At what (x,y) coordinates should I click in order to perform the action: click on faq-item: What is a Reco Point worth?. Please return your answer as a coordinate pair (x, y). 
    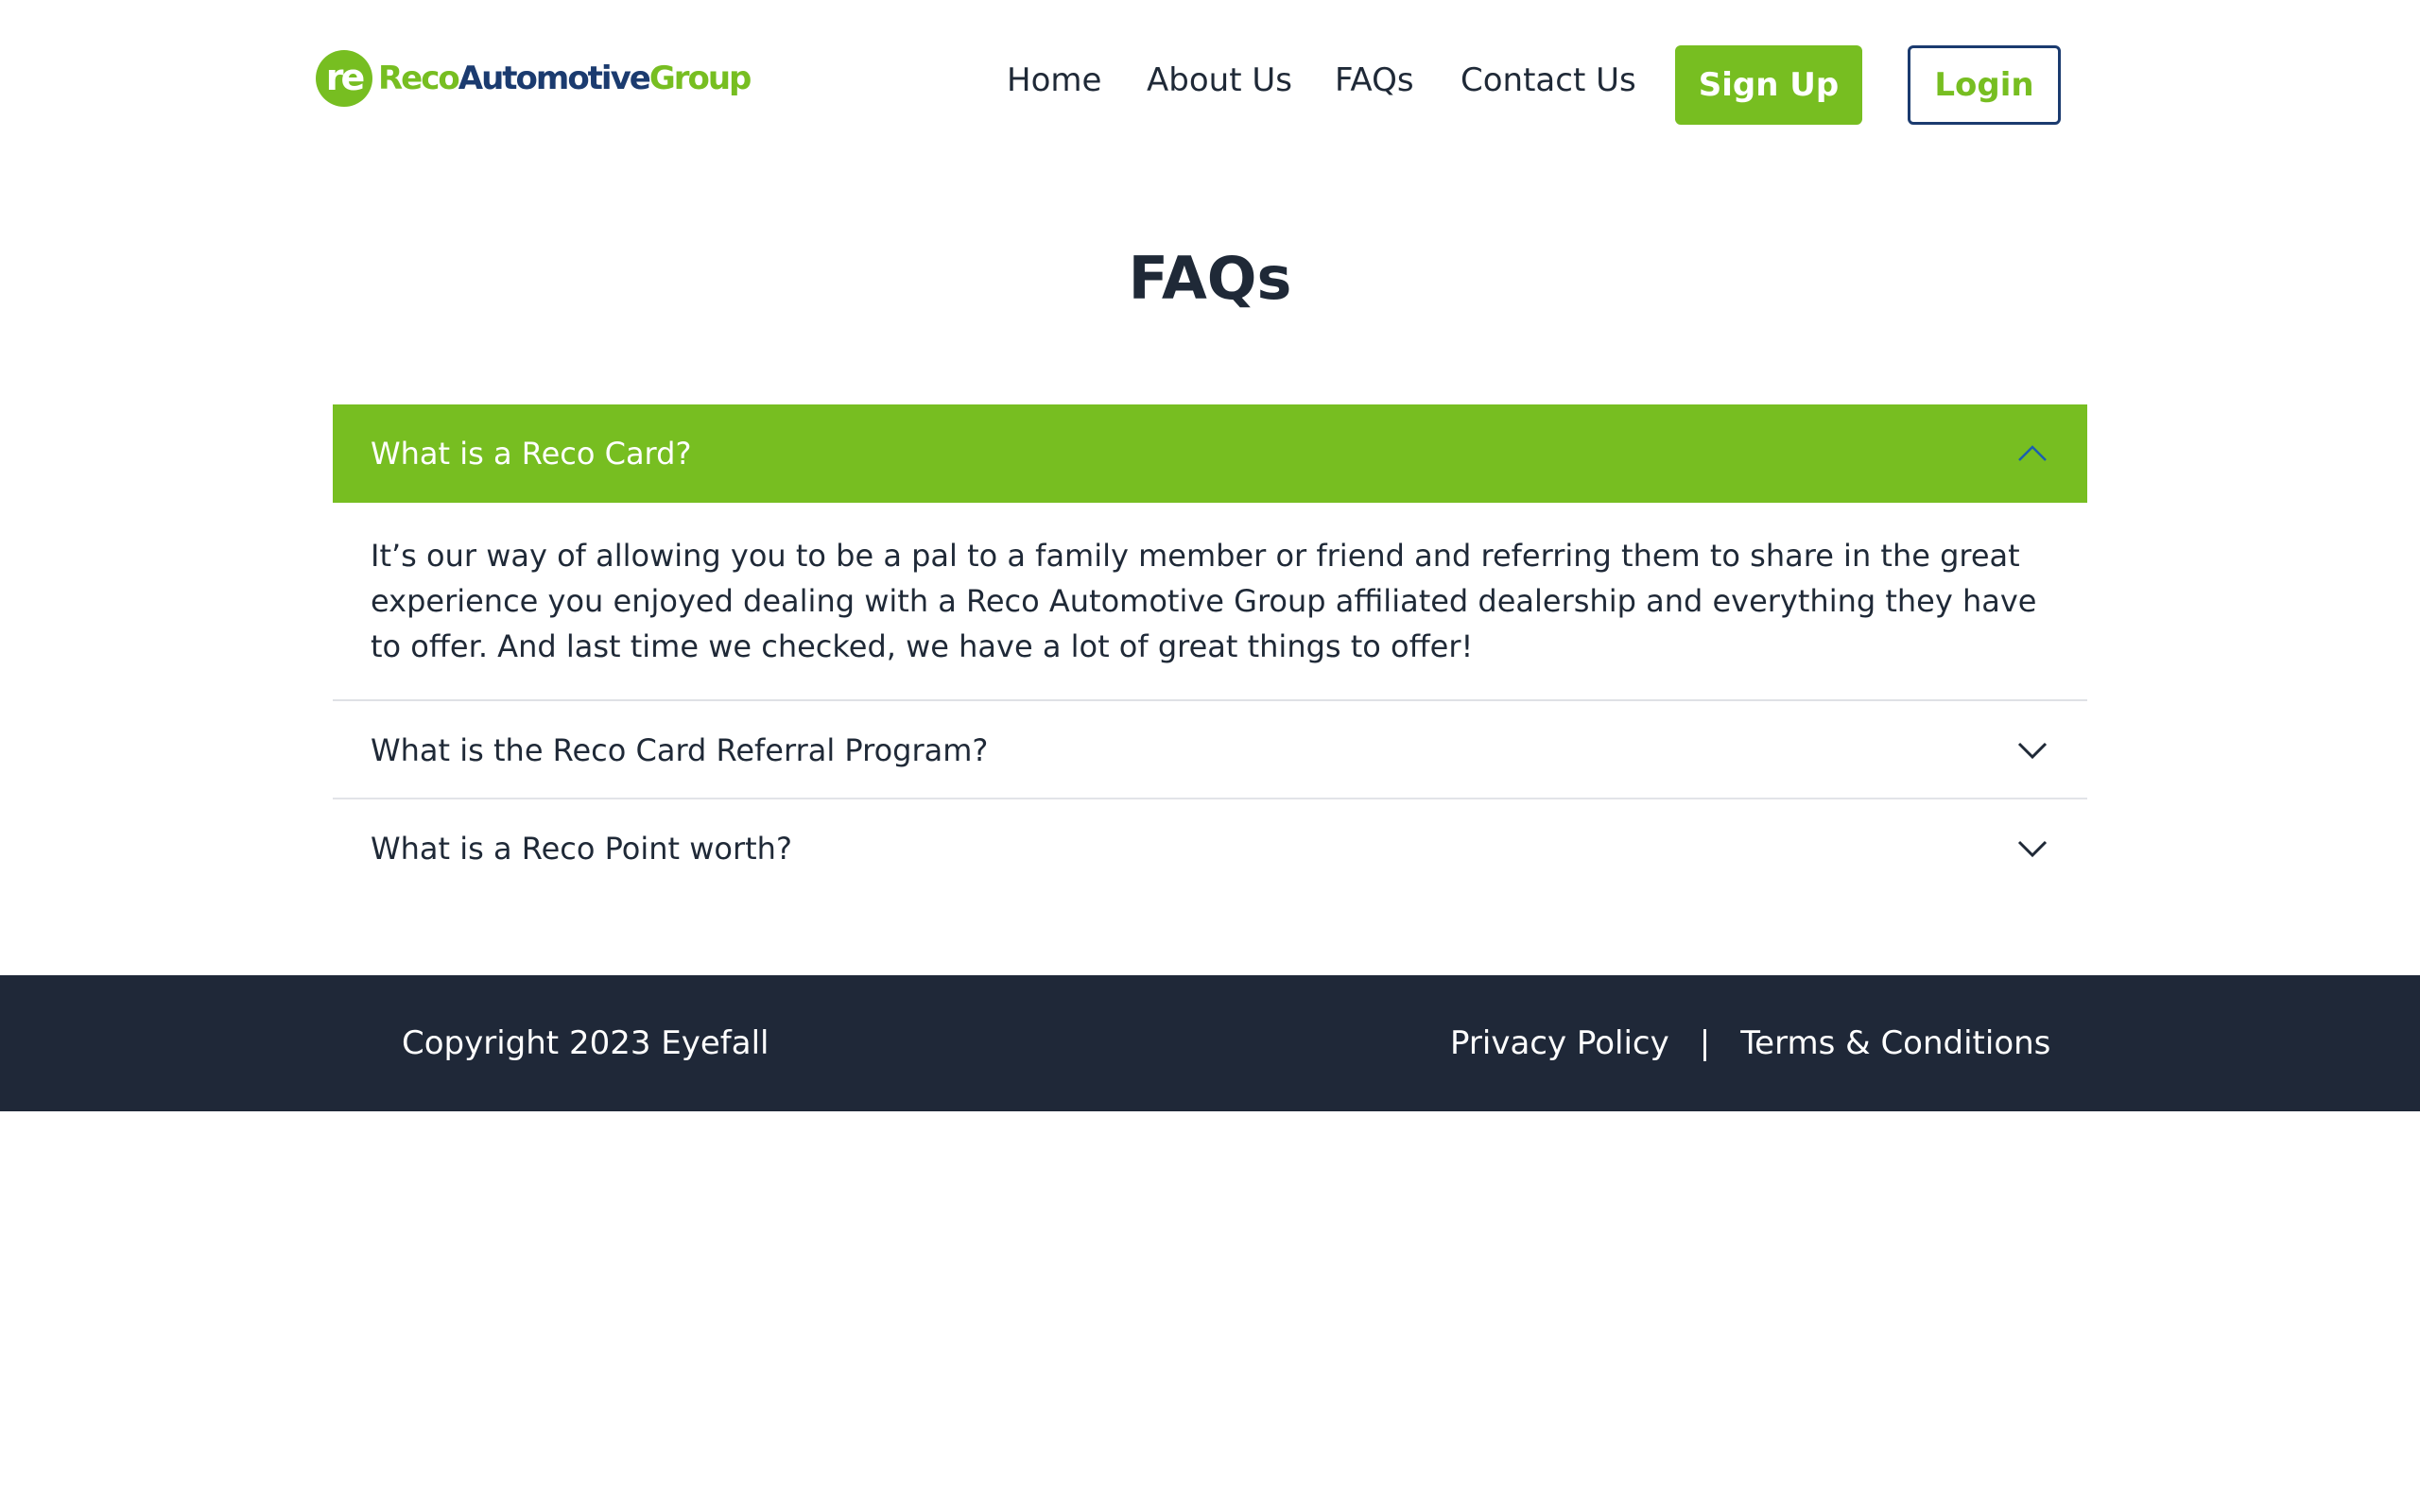
    Looking at the image, I should click on (1210, 848).